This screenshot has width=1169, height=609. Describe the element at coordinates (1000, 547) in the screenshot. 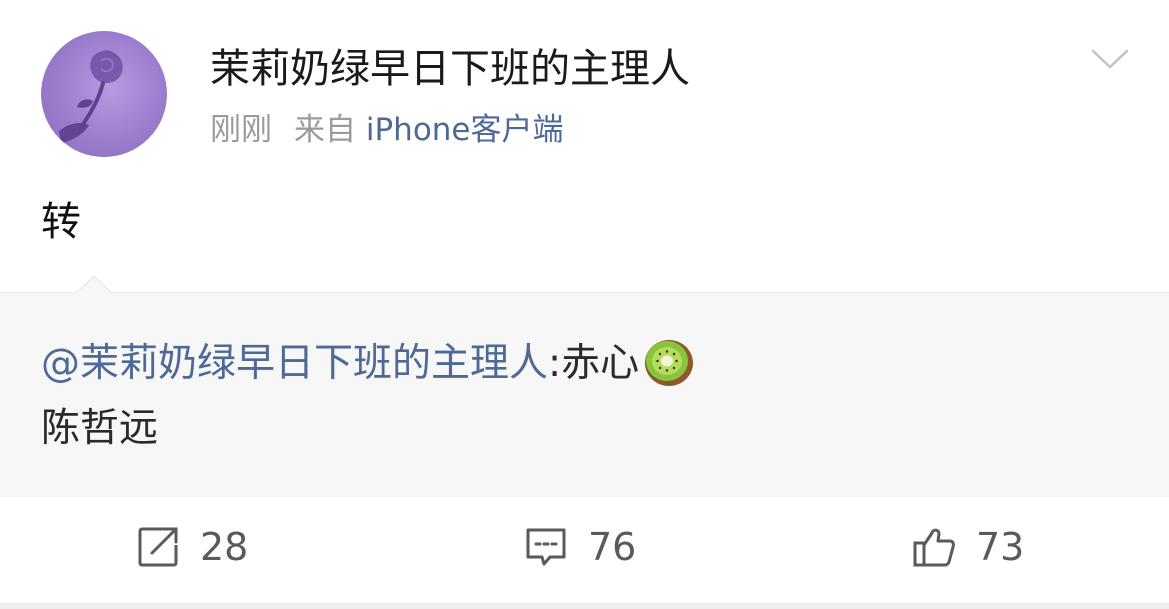

I see `like-count: 73` at that location.